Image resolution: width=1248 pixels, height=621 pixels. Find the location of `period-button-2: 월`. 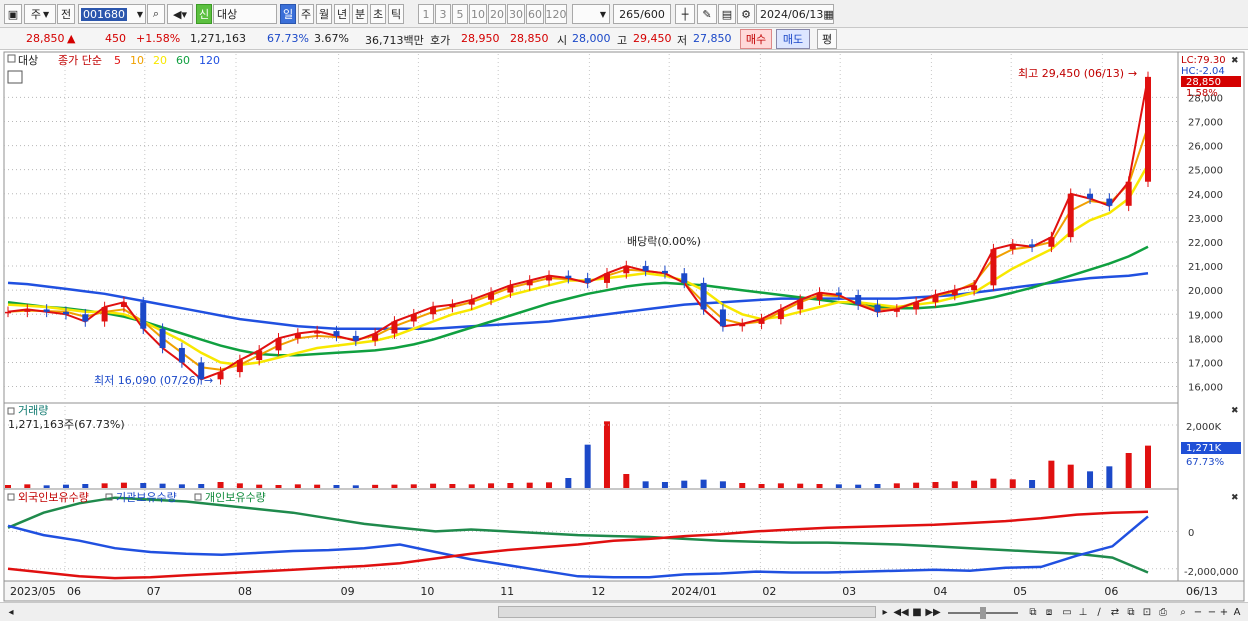

period-button-2: 월 is located at coordinates (324, 14).